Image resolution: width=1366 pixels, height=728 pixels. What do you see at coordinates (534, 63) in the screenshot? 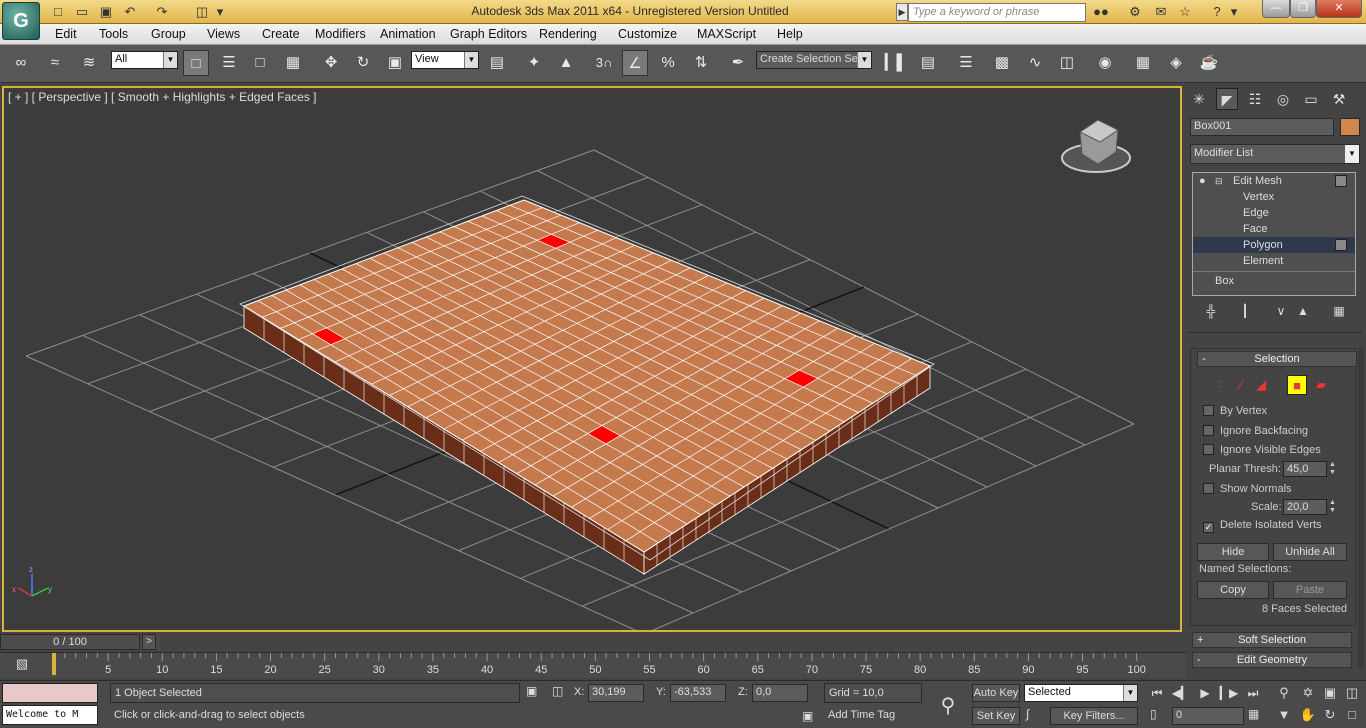
I see `select-manipulate-icon: ✦` at bounding box center [534, 63].